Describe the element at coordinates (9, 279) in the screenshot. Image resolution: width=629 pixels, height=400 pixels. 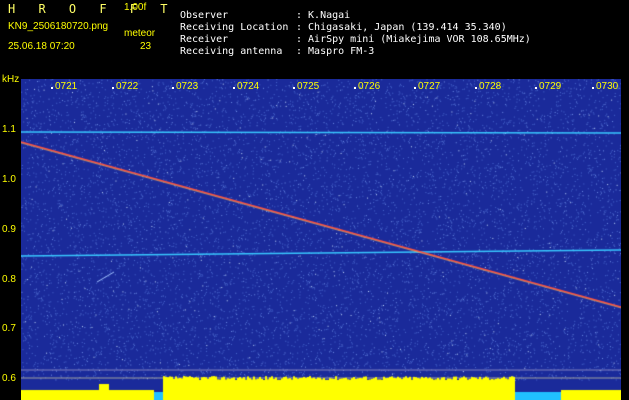
I see `y-tick-label: 0.8` at that location.